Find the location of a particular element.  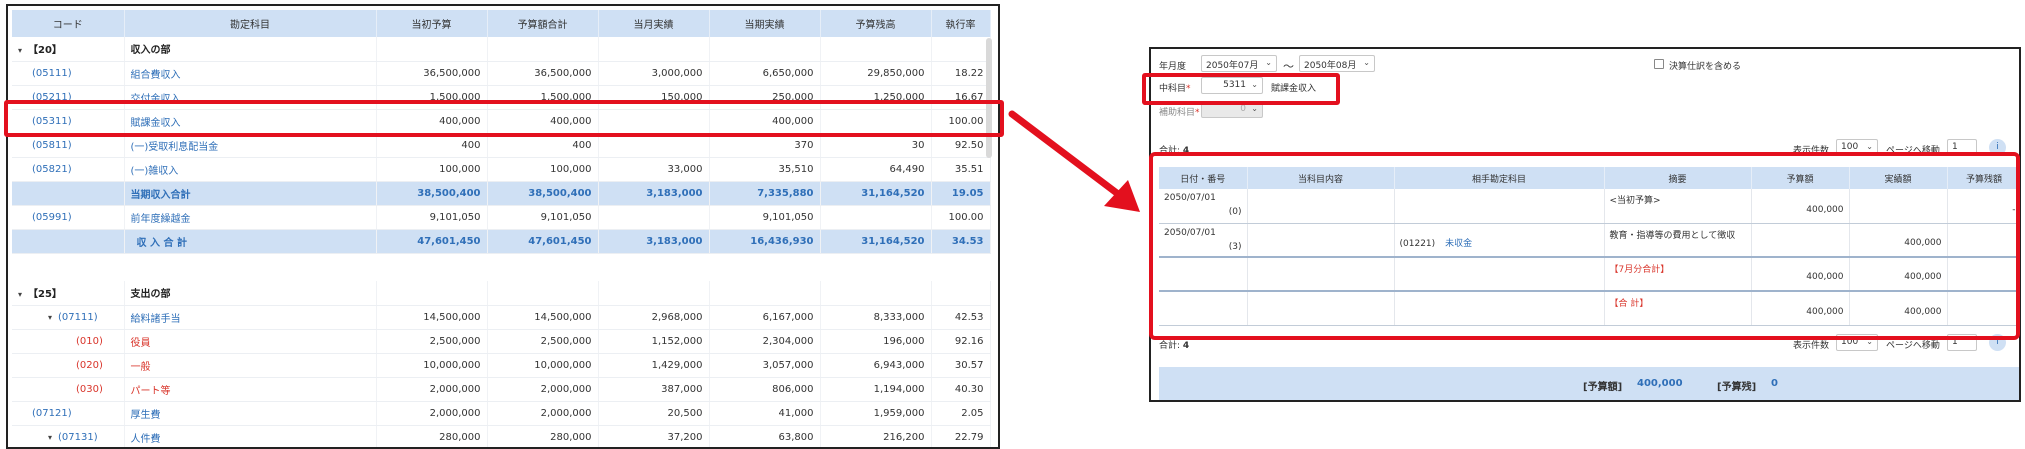

value-cell: 47,601,450 is located at coordinates (543, 241).